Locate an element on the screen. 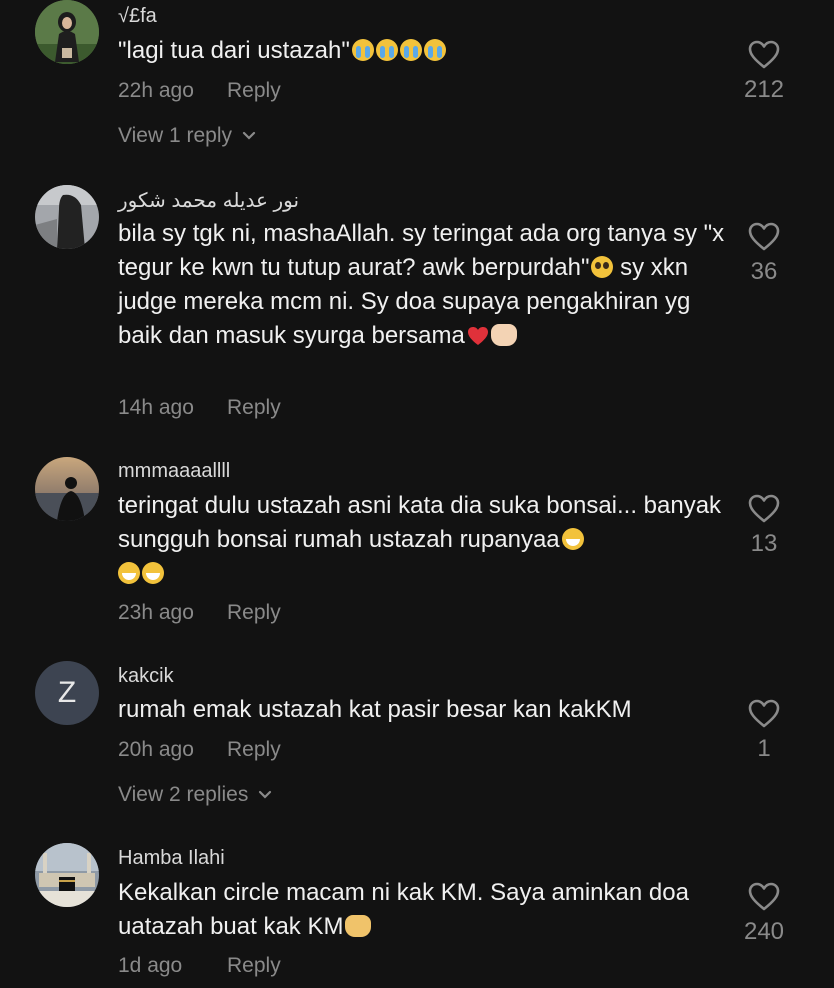 The height and width of the screenshot is (988, 834). comment-time: 20h ago is located at coordinates (156, 749).